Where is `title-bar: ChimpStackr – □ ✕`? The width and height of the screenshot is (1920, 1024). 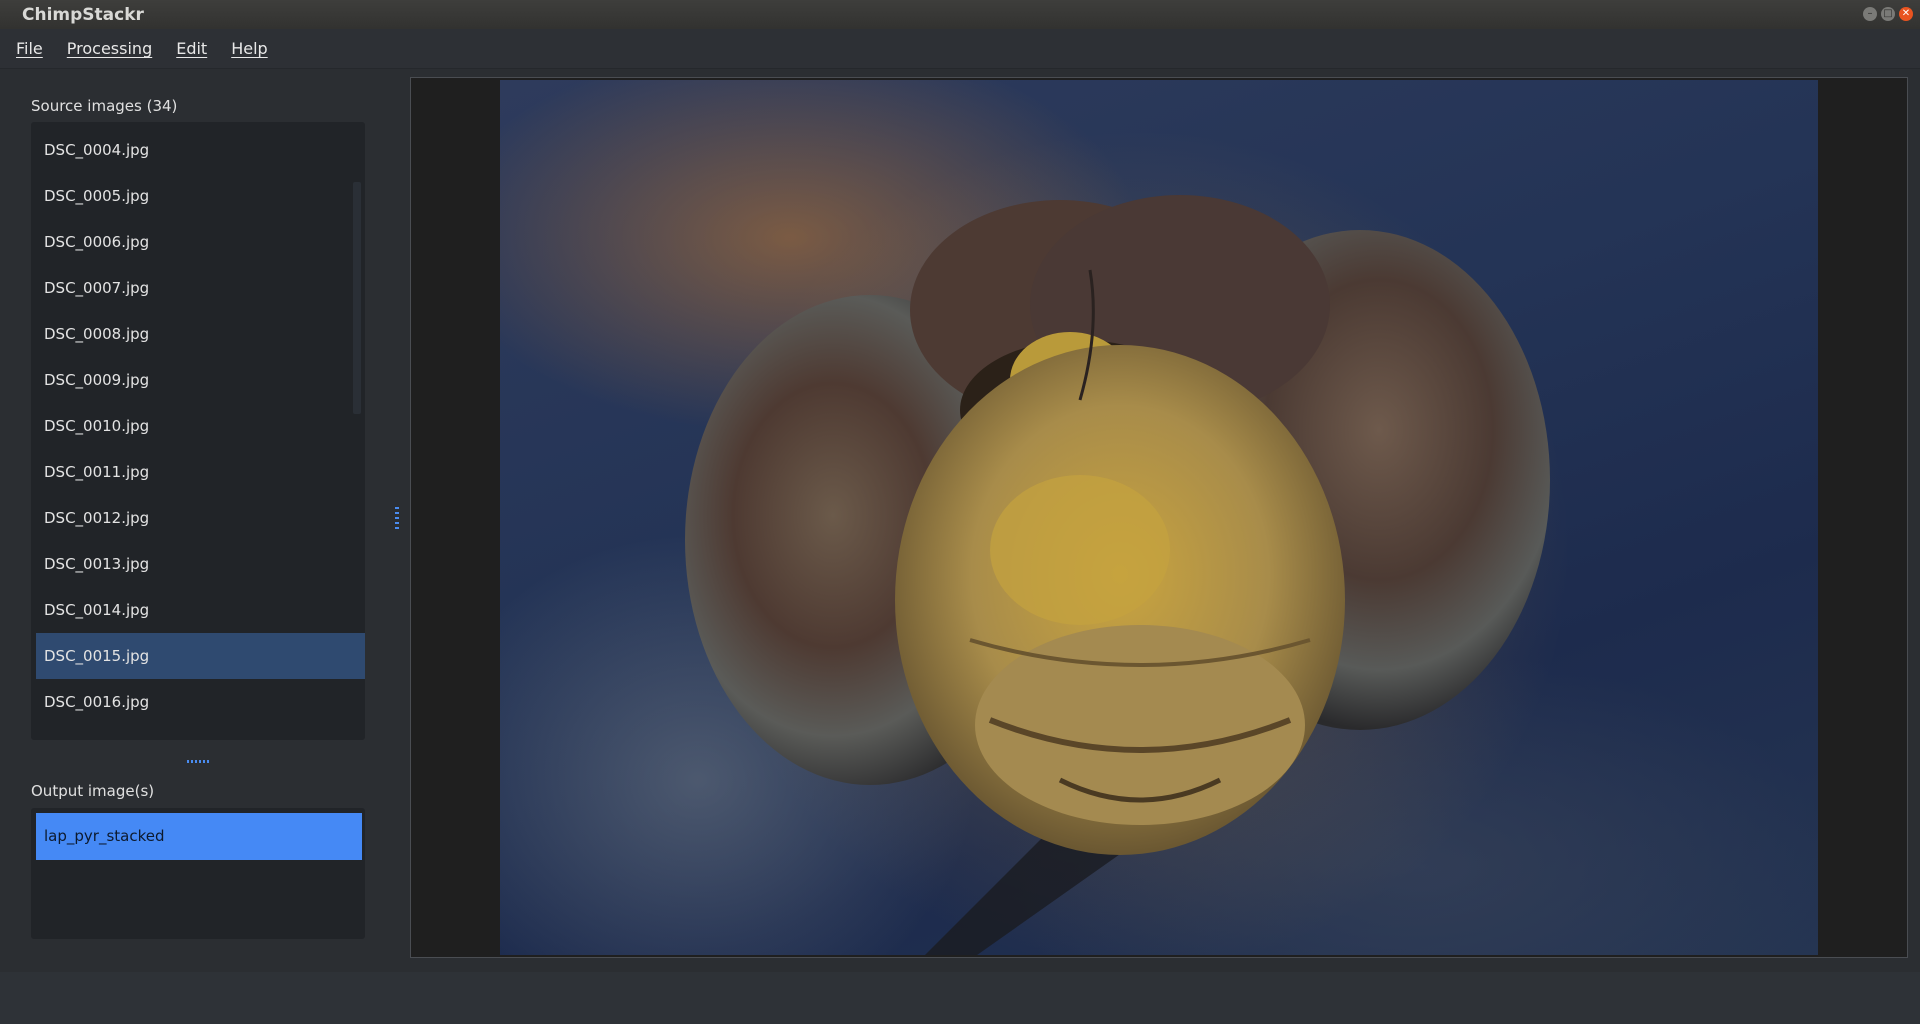
title-bar: ChimpStackr – □ ✕ is located at coordinates (960, 14).